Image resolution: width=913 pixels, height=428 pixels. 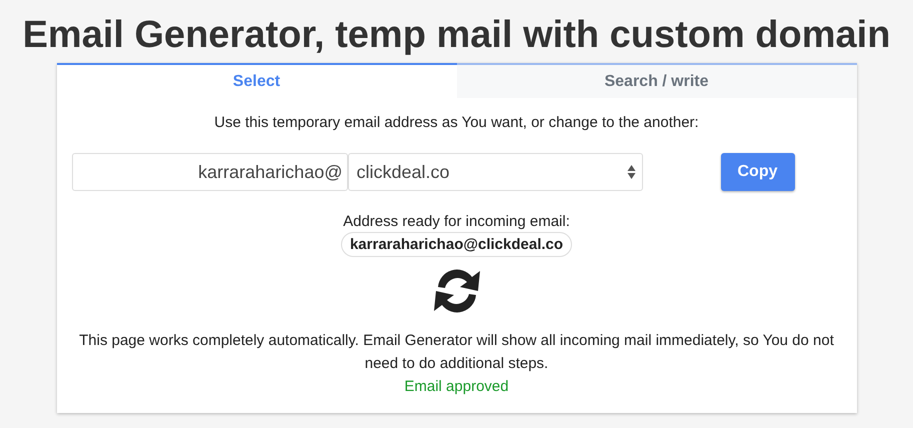 I want to click on copy-button: Copy, so click(x=757, y=172).